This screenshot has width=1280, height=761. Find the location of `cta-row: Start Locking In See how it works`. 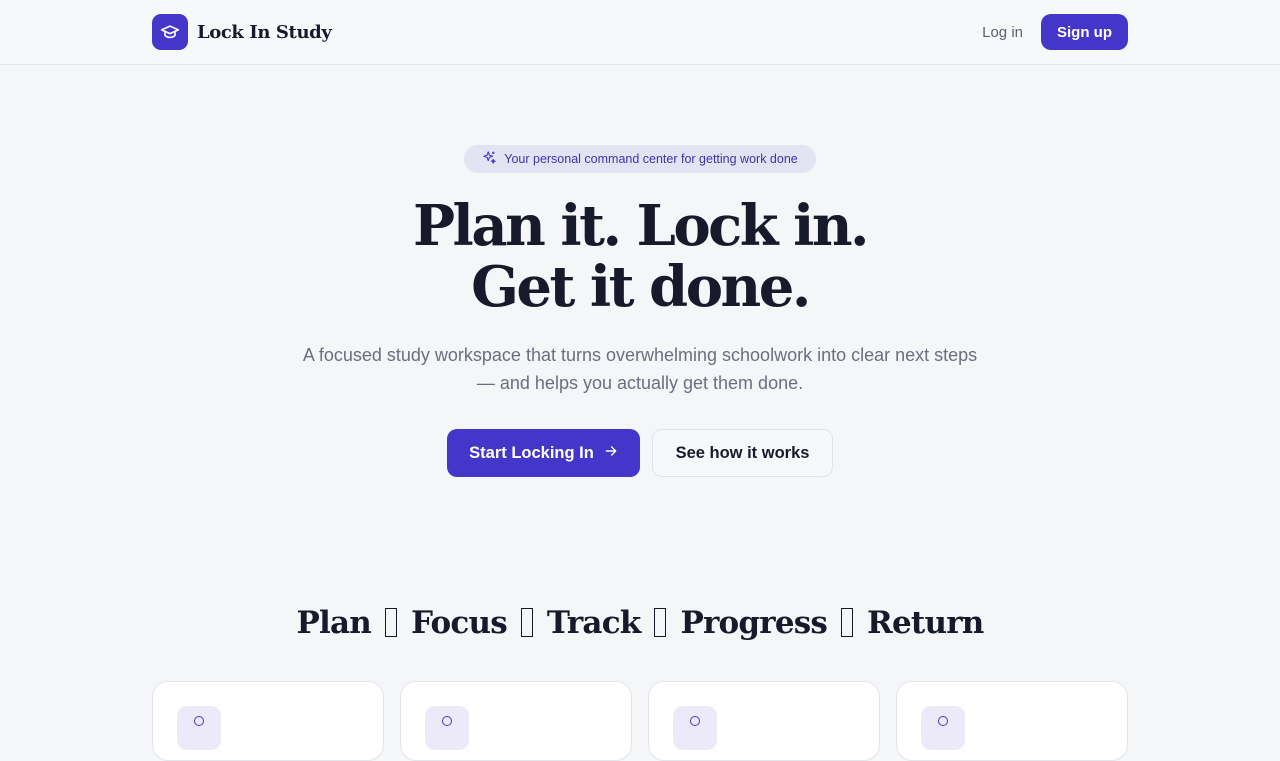

cta-row: Start Locking In See how it works is located at coordinates (640, 453).